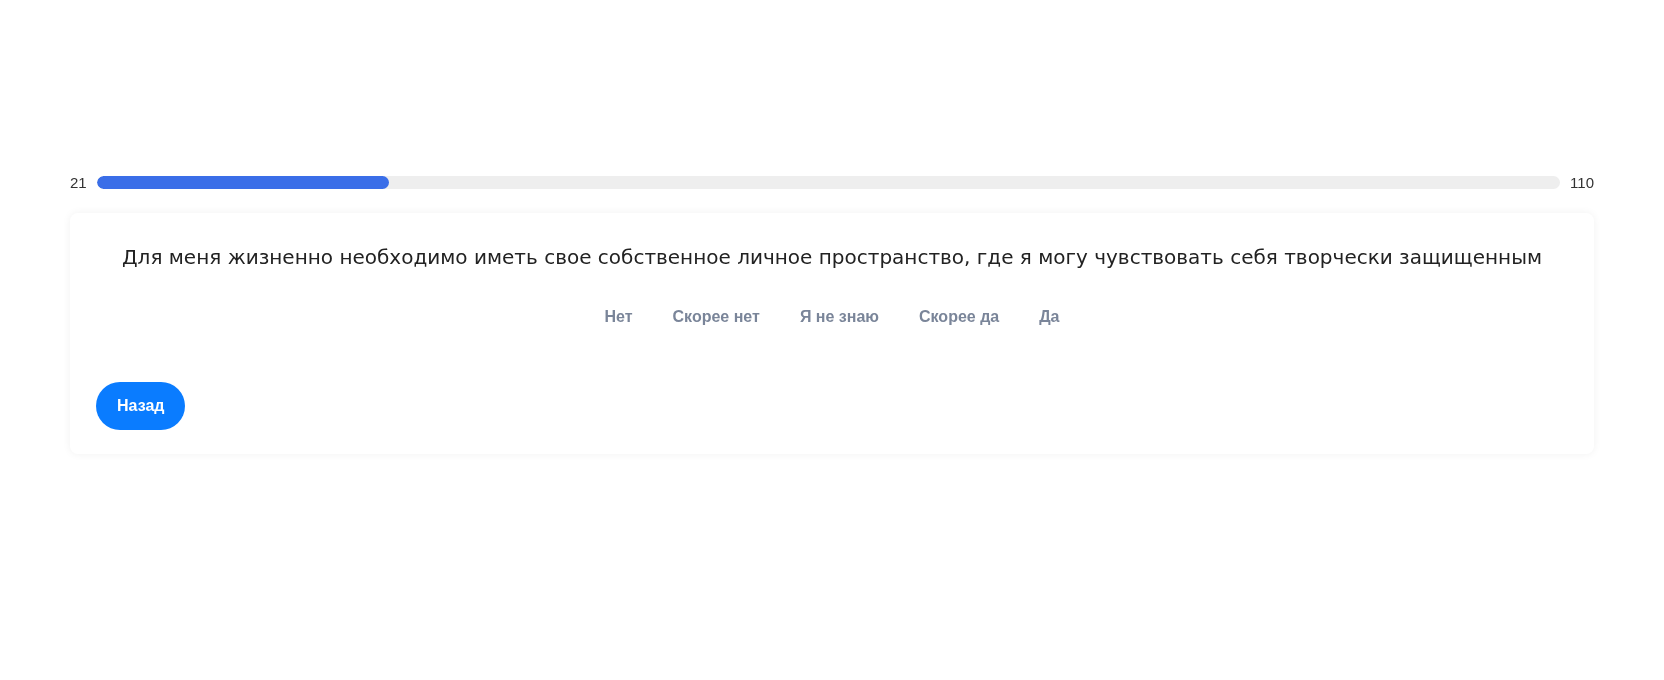  Describe the element at coordinates (839, 317) in the screenshot. I see `answer-option: Я не знаю` at that location.